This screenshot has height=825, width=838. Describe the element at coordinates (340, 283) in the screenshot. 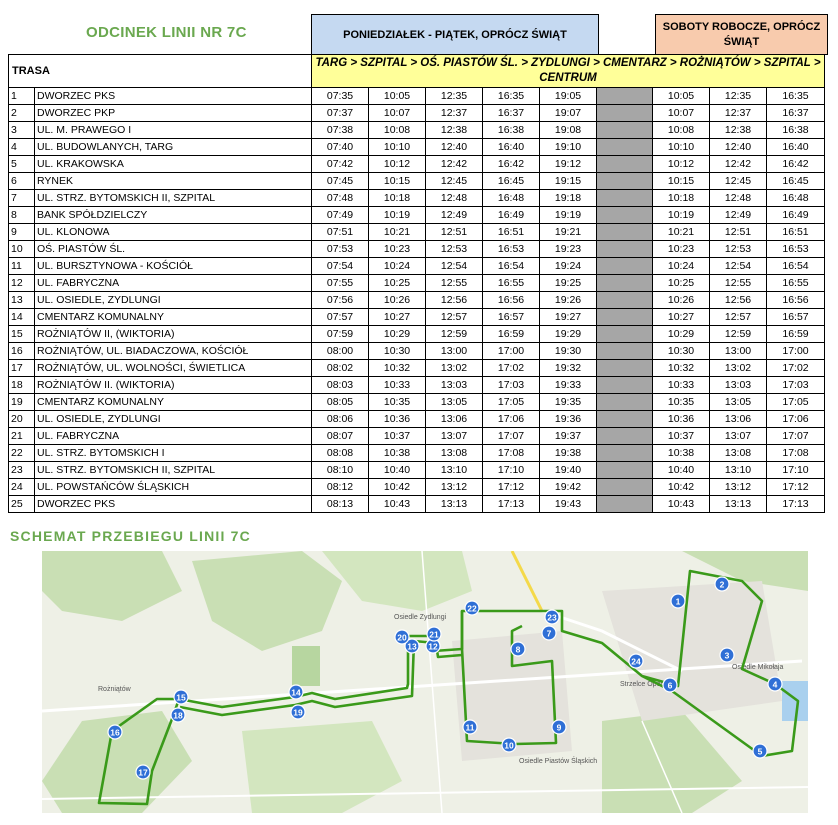

I see `weekday-time: 07:55` at that location.